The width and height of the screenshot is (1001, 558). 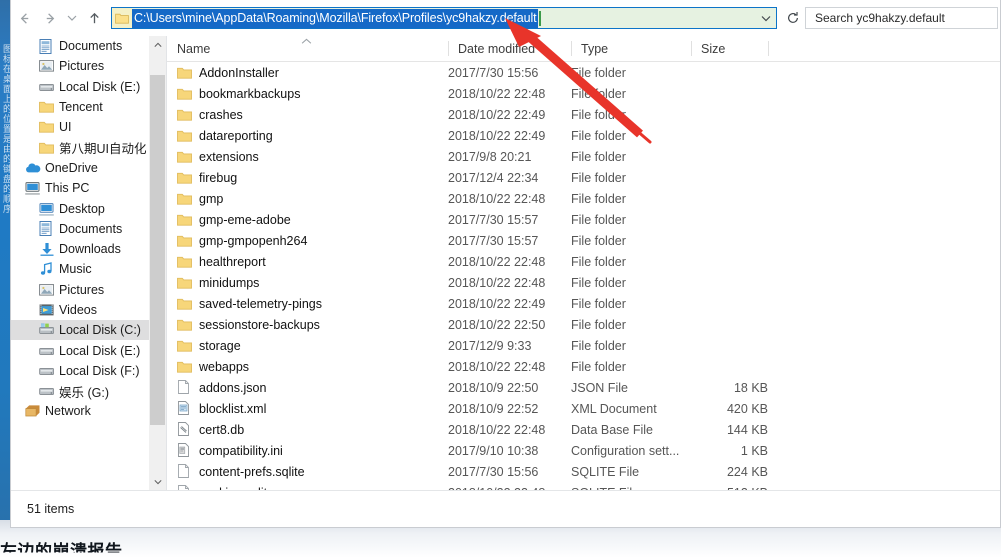 I want to click on sidebar-item-label: UI, so click(x=65, y=127).